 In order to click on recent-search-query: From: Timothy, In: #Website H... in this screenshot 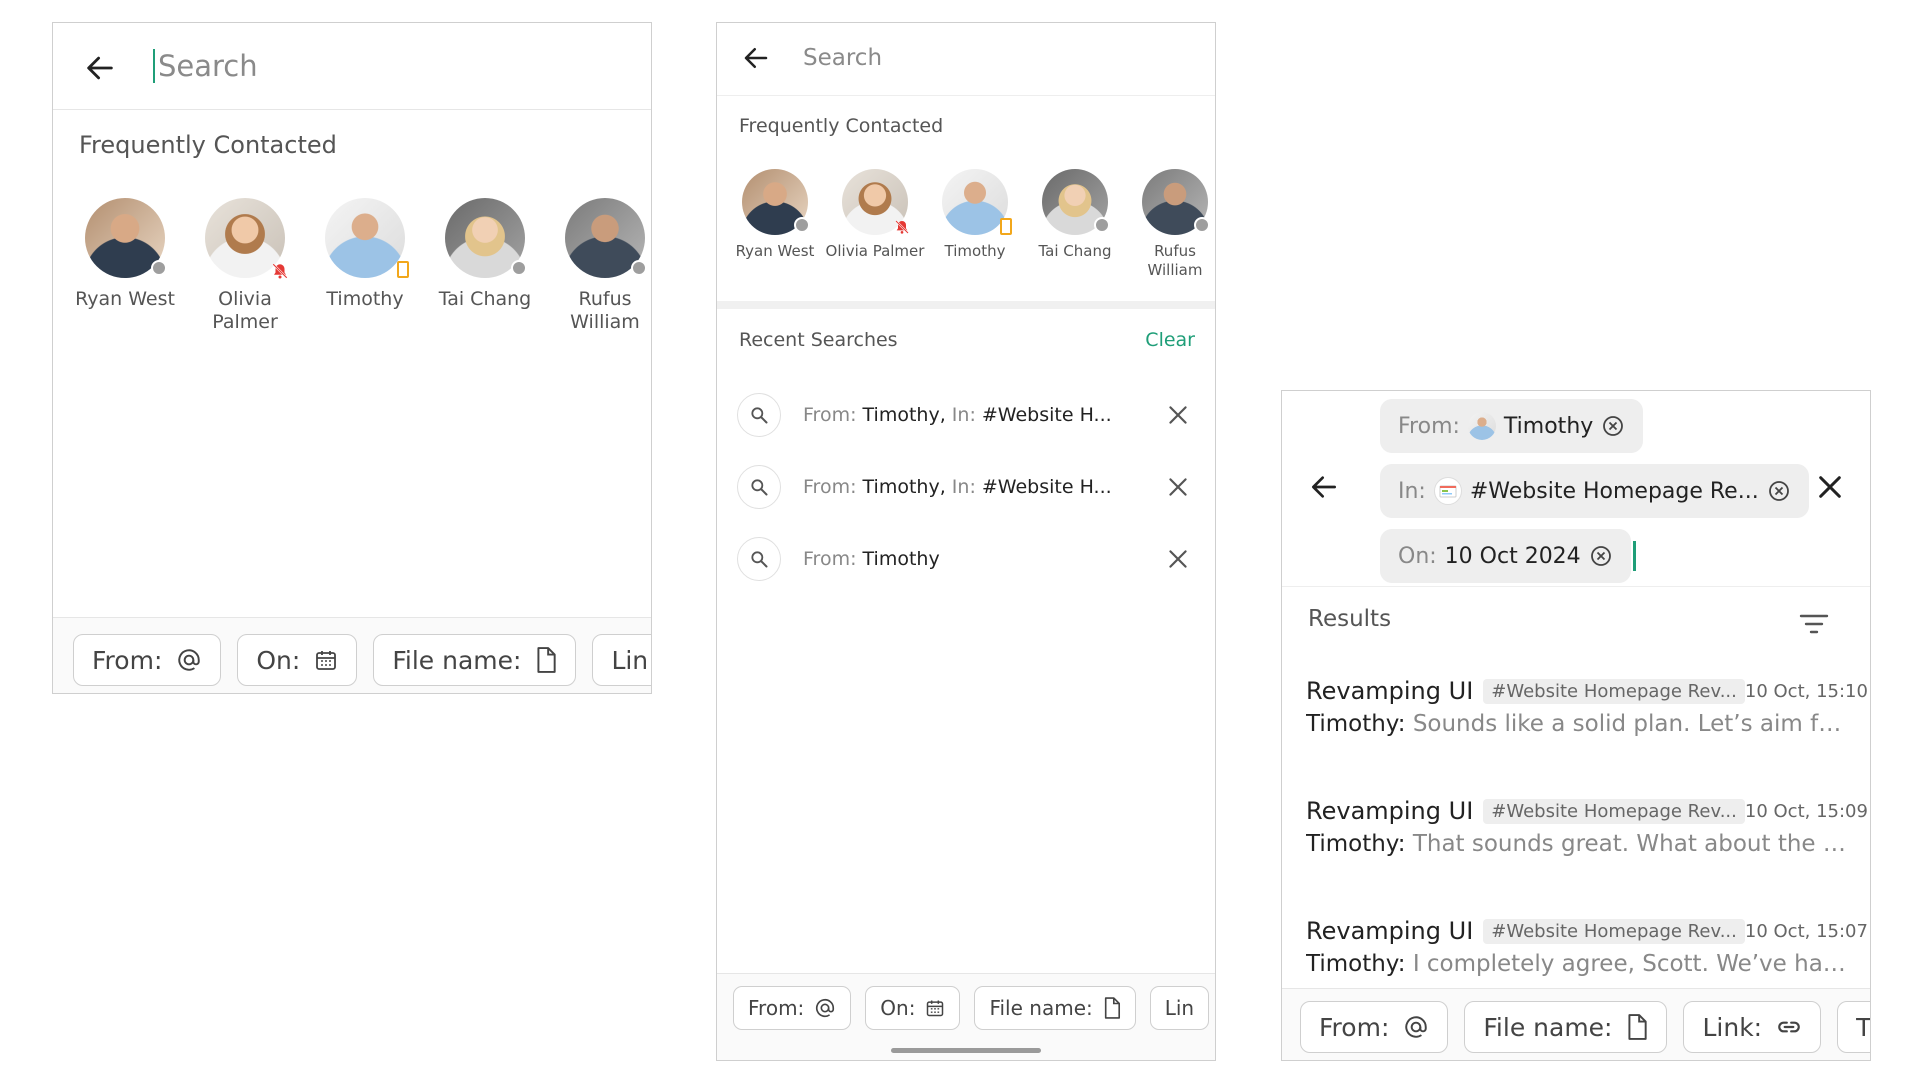, I will do `click(957, 415)`.